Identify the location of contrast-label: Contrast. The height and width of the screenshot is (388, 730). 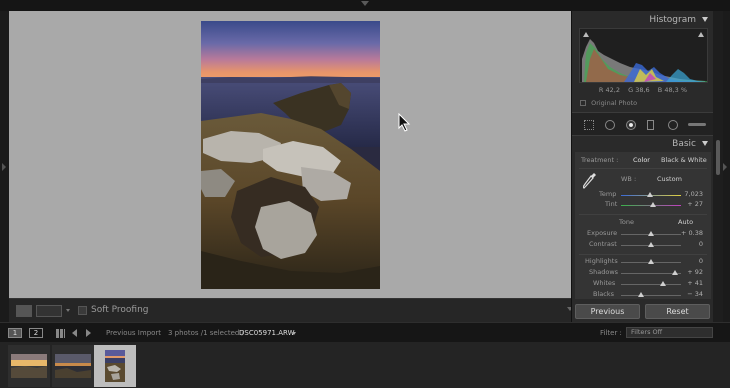
(603, 244).